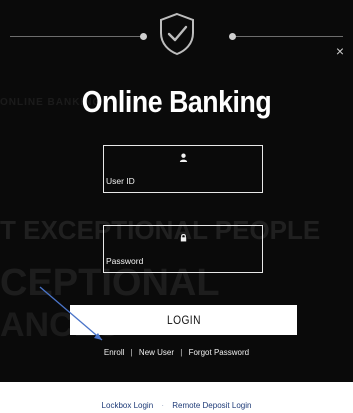 The width and height of the screenshot is (353, 413). I want to click on annotation-arrow, so click(71, 313).